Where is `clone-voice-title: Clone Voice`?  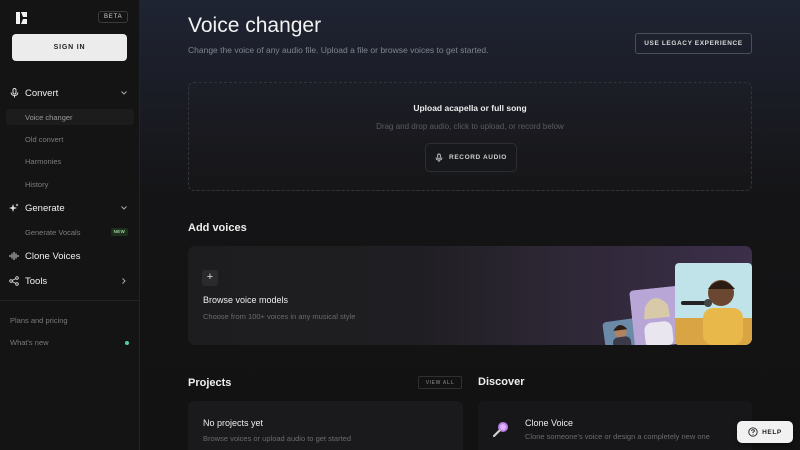
clone-voice-title: Clone Voice is located at coordinates (549, 423).